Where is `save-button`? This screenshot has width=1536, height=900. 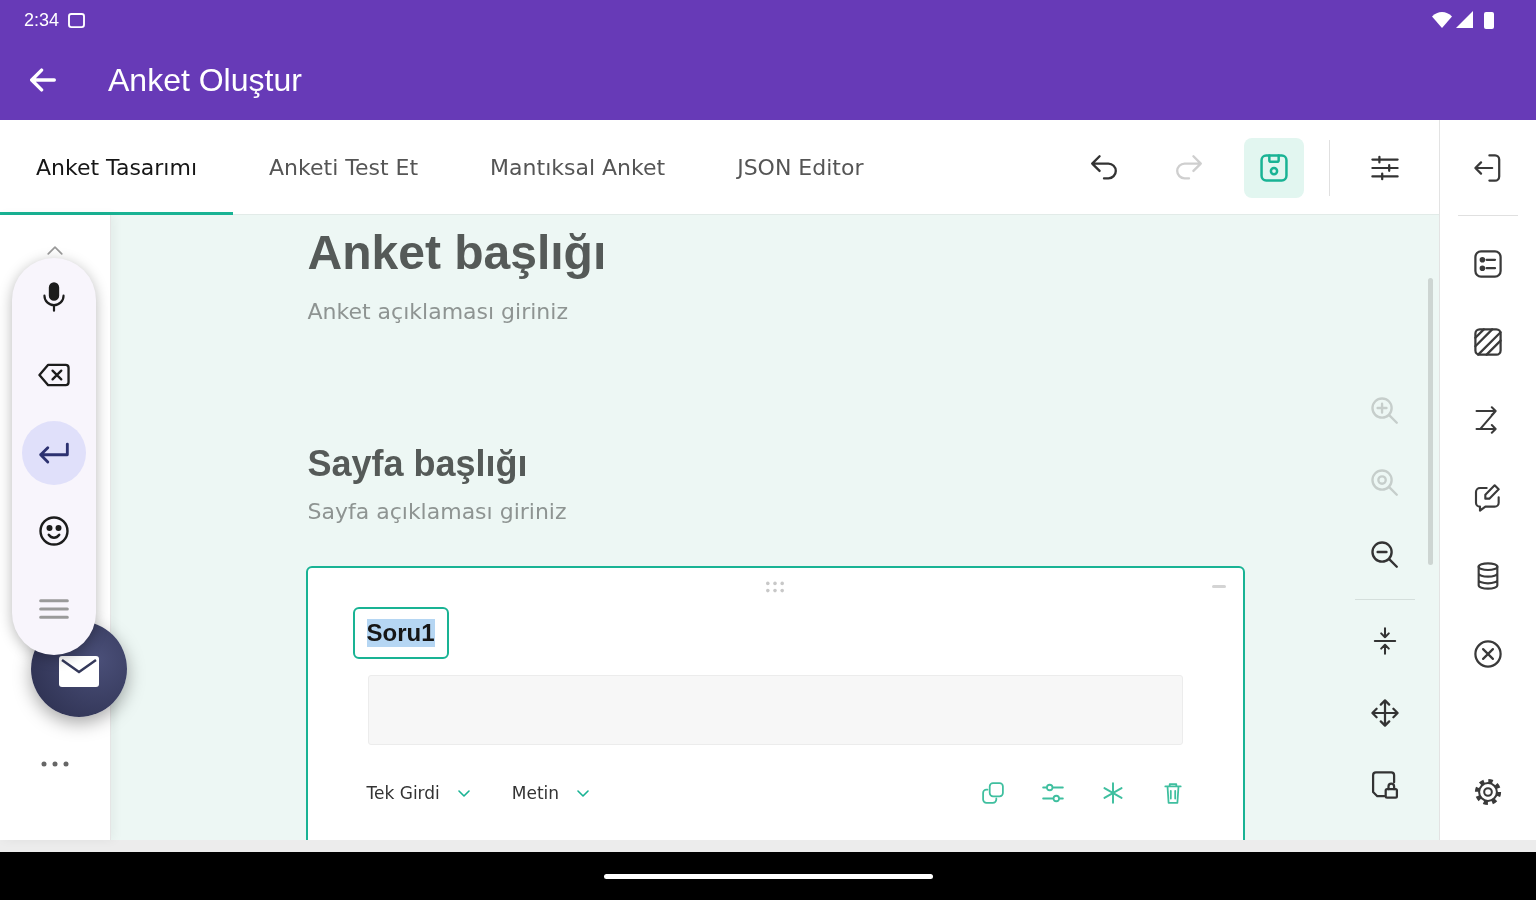 save-button is located at coordinates (1274, 167).